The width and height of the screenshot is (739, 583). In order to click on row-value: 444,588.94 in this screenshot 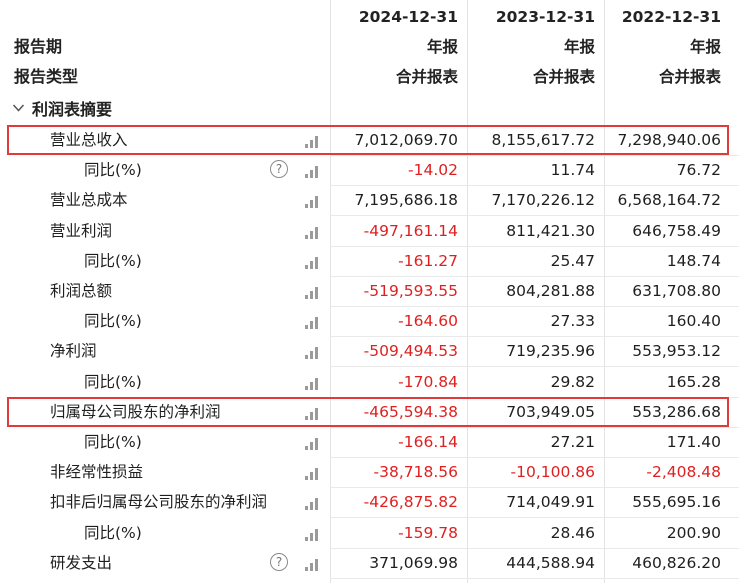, I will do `click(550, 563)`.